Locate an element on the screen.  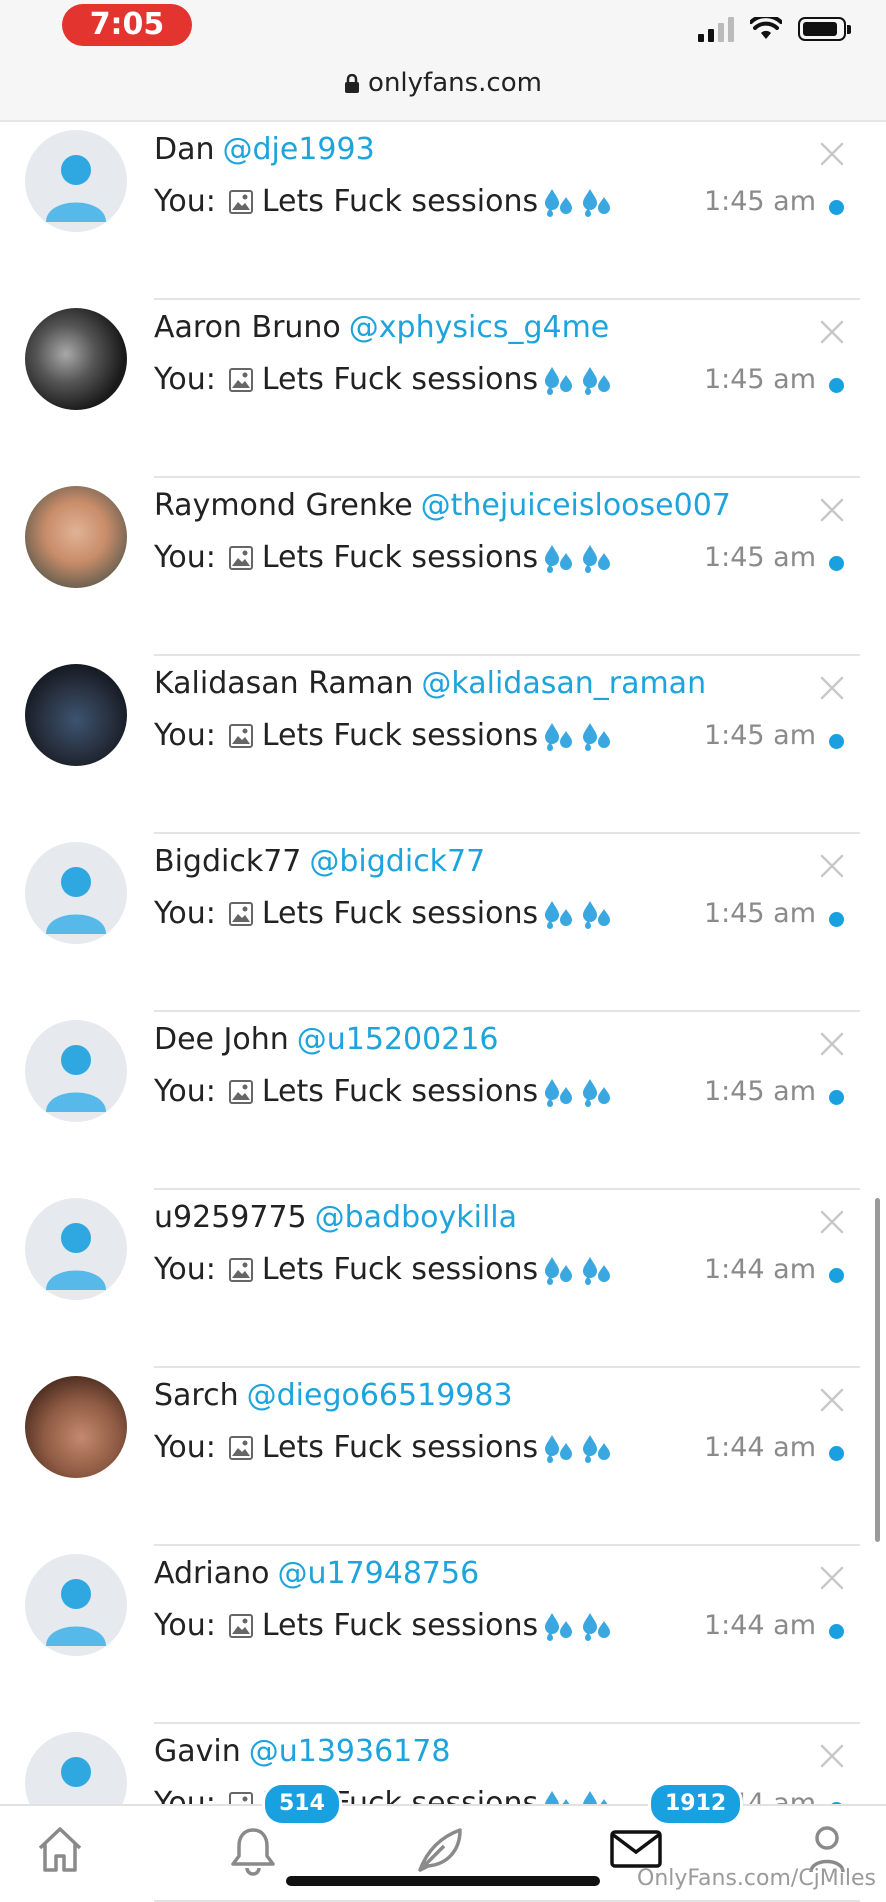
contact-handle: @dje1993 is located at coordinates (299, 149).